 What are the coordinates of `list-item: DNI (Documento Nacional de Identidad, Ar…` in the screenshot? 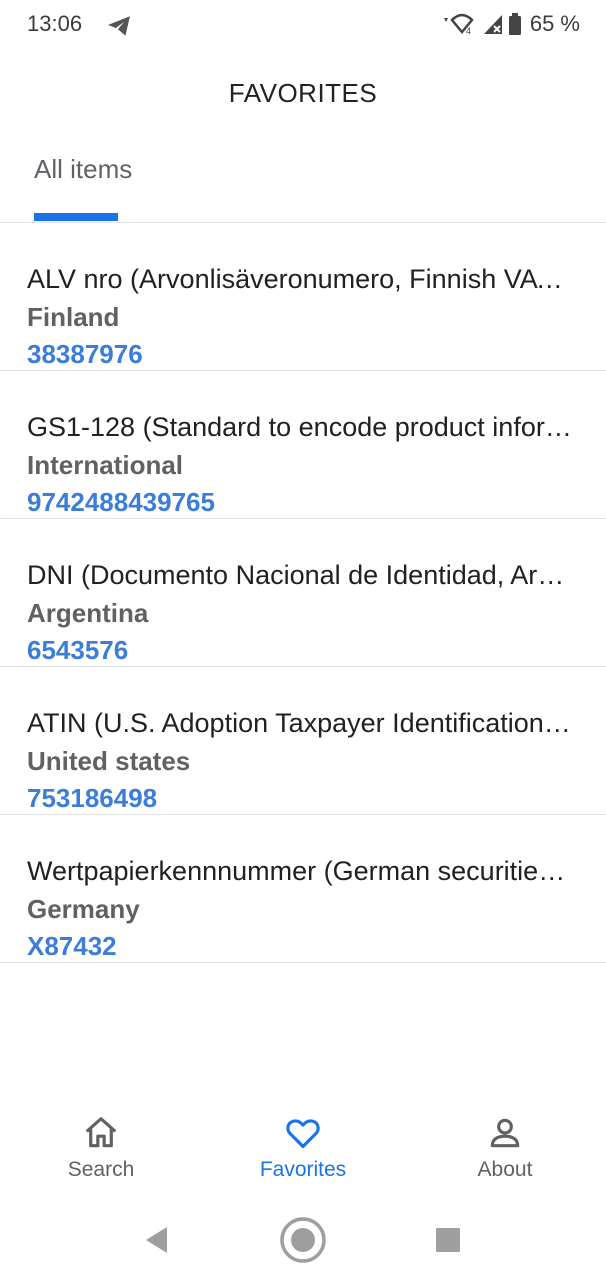 It's located at (303, 593).